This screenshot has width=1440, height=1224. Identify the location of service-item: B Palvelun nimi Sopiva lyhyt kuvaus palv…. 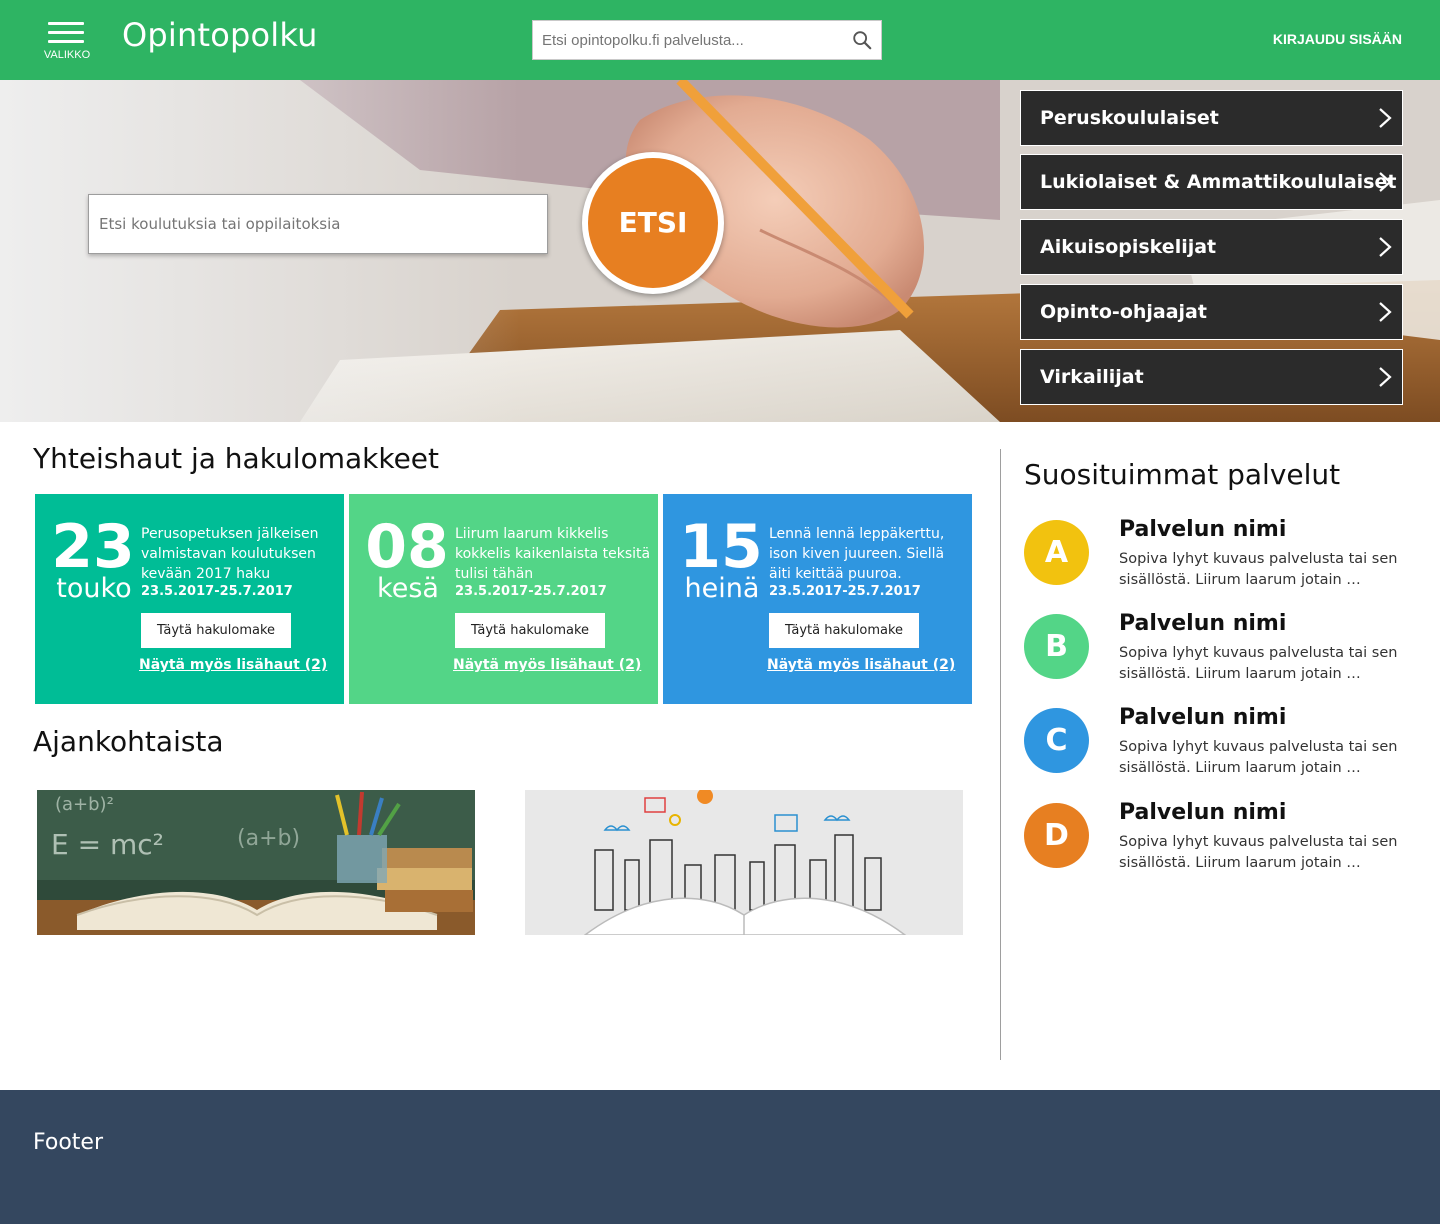
(1224, 652).